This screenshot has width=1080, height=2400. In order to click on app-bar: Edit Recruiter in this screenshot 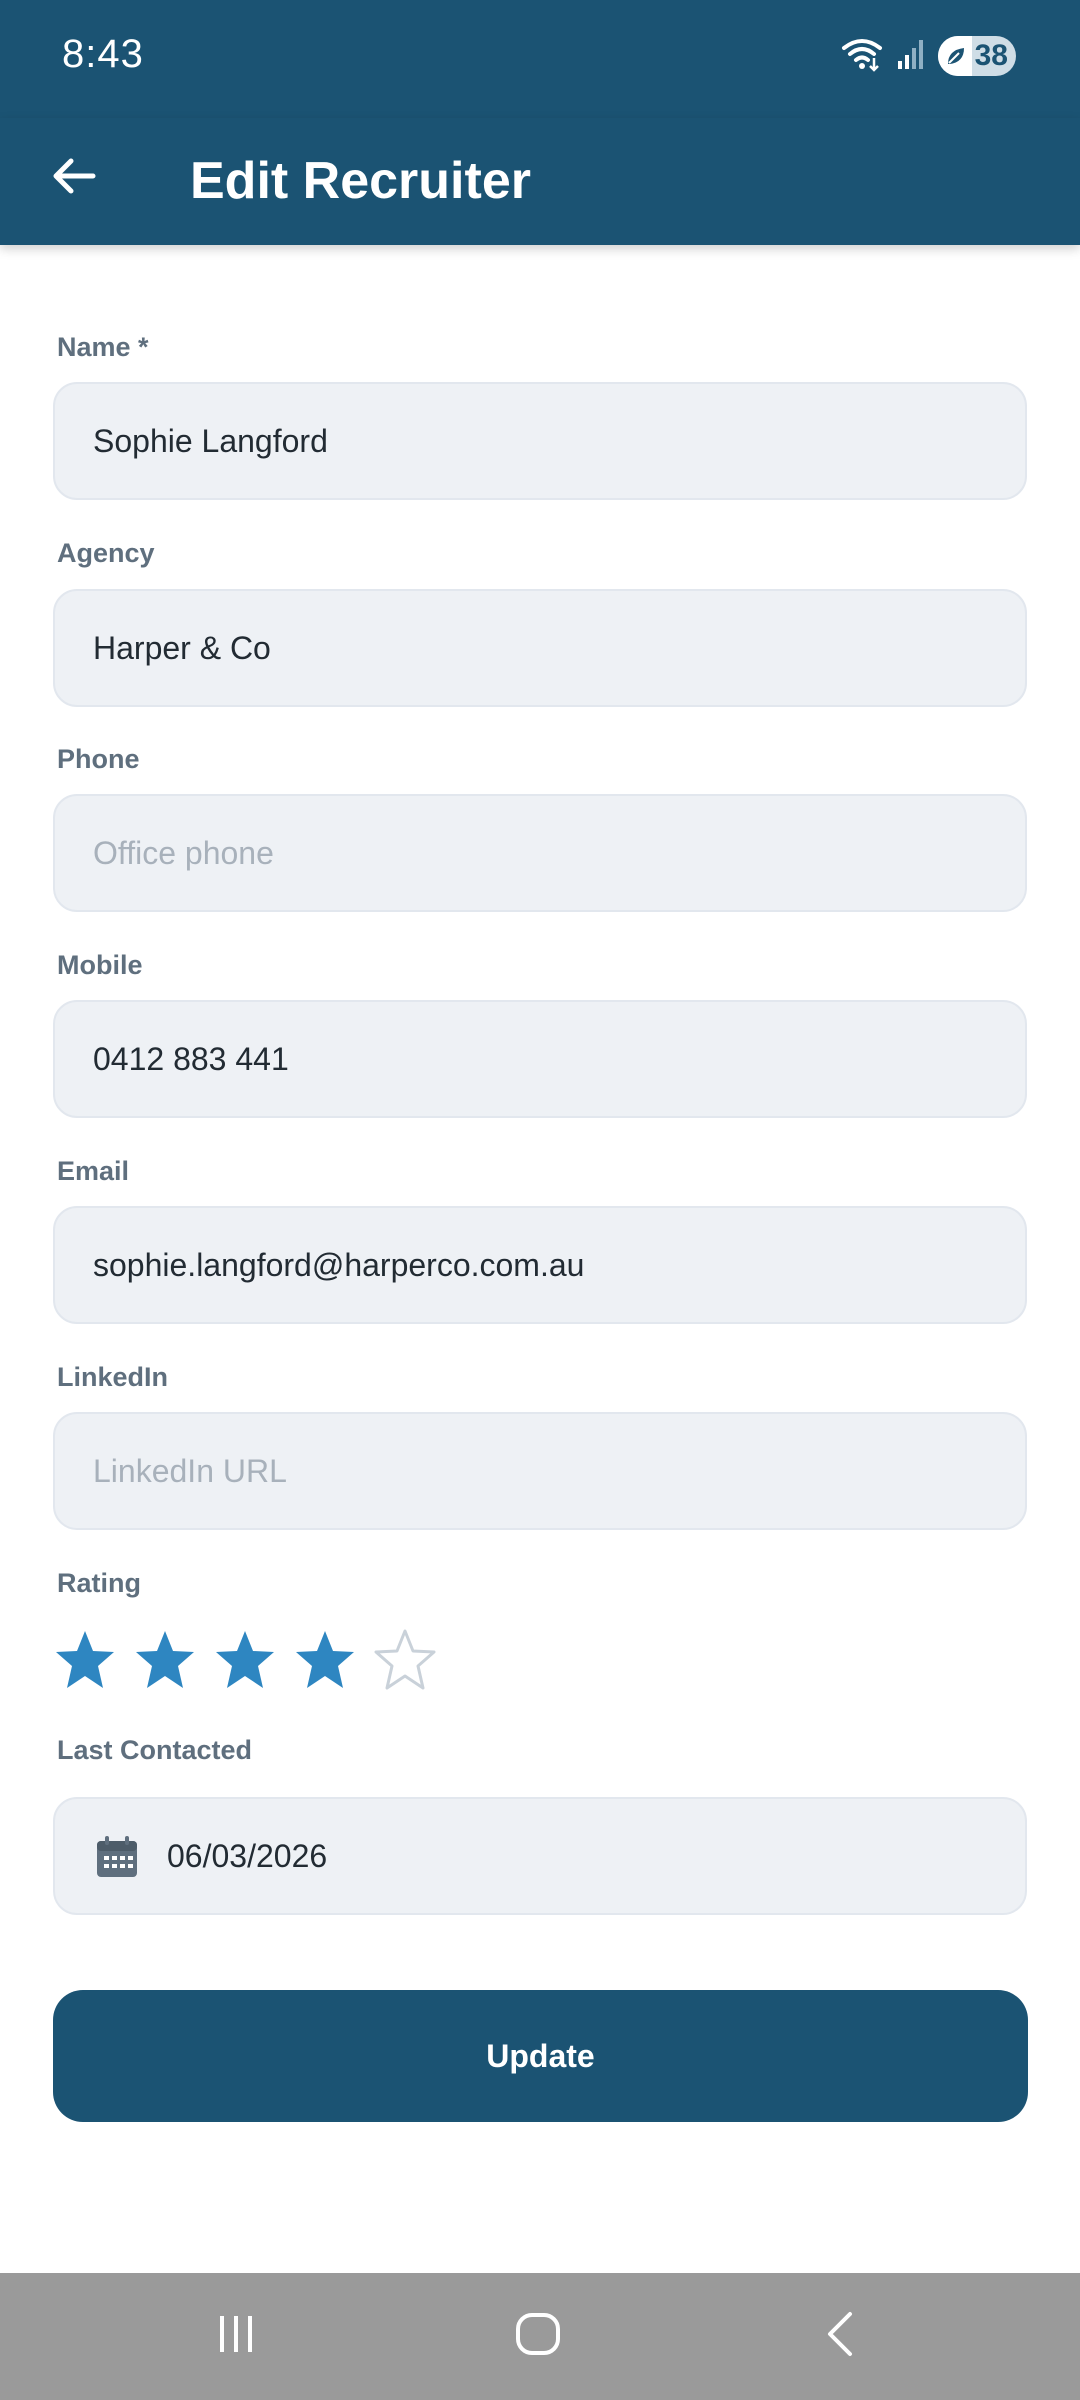, I will do `click(540, 181)`.